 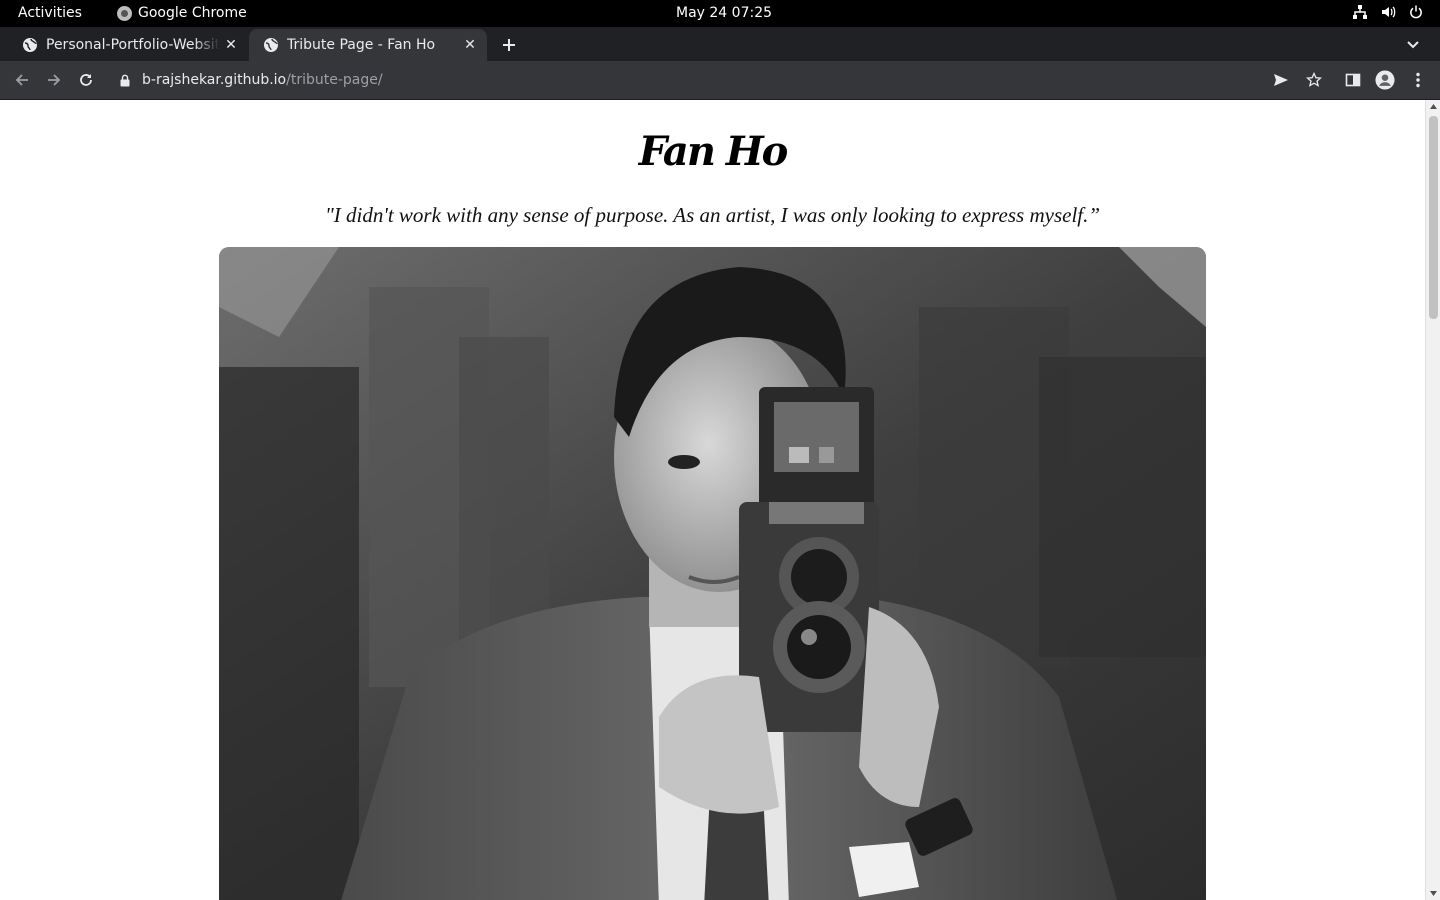 I want to click on reload-button, so click(x=86, y=80).